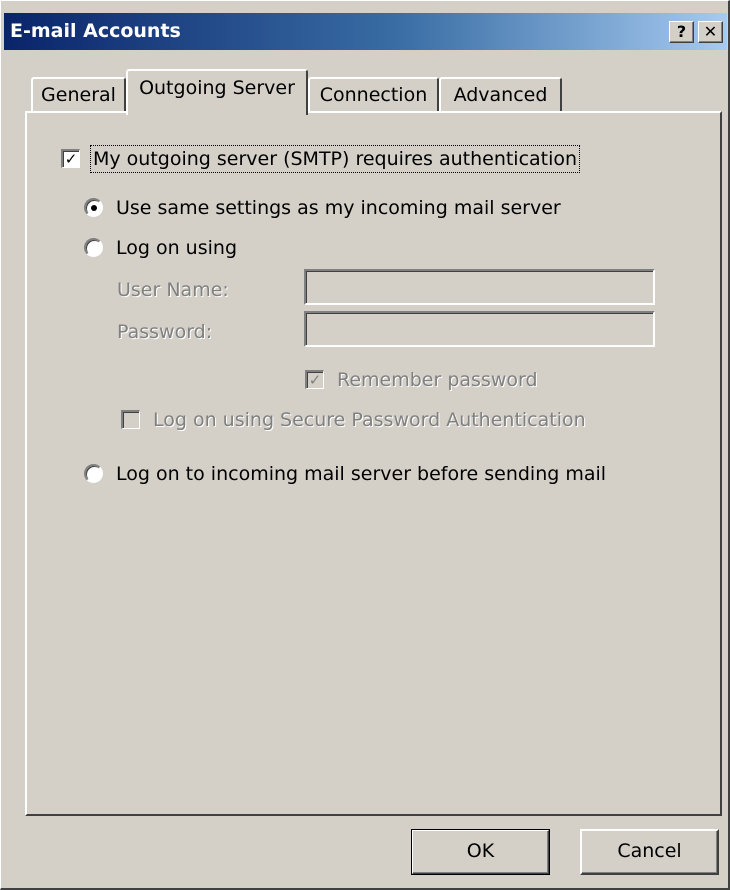 The image size is (730, 890). What do you see at coordinates (480, 852) in the screenshot?
I see `ok-button: OK` at bounding box center [480, 852].